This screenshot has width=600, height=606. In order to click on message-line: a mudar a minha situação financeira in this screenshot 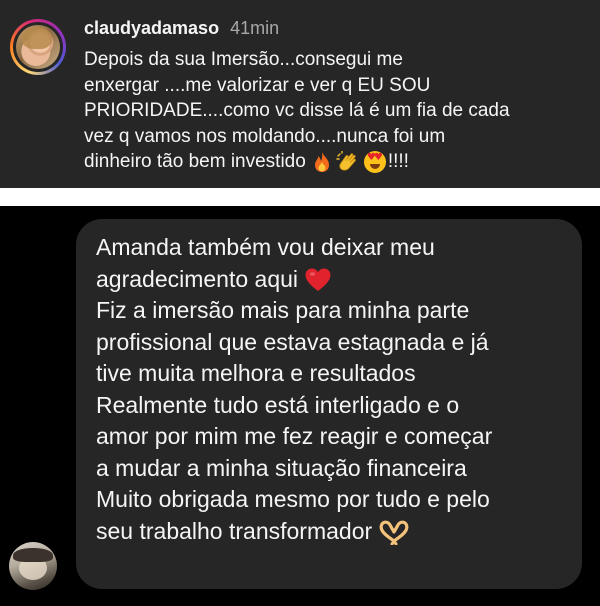, I will do `click(281, 467)`.